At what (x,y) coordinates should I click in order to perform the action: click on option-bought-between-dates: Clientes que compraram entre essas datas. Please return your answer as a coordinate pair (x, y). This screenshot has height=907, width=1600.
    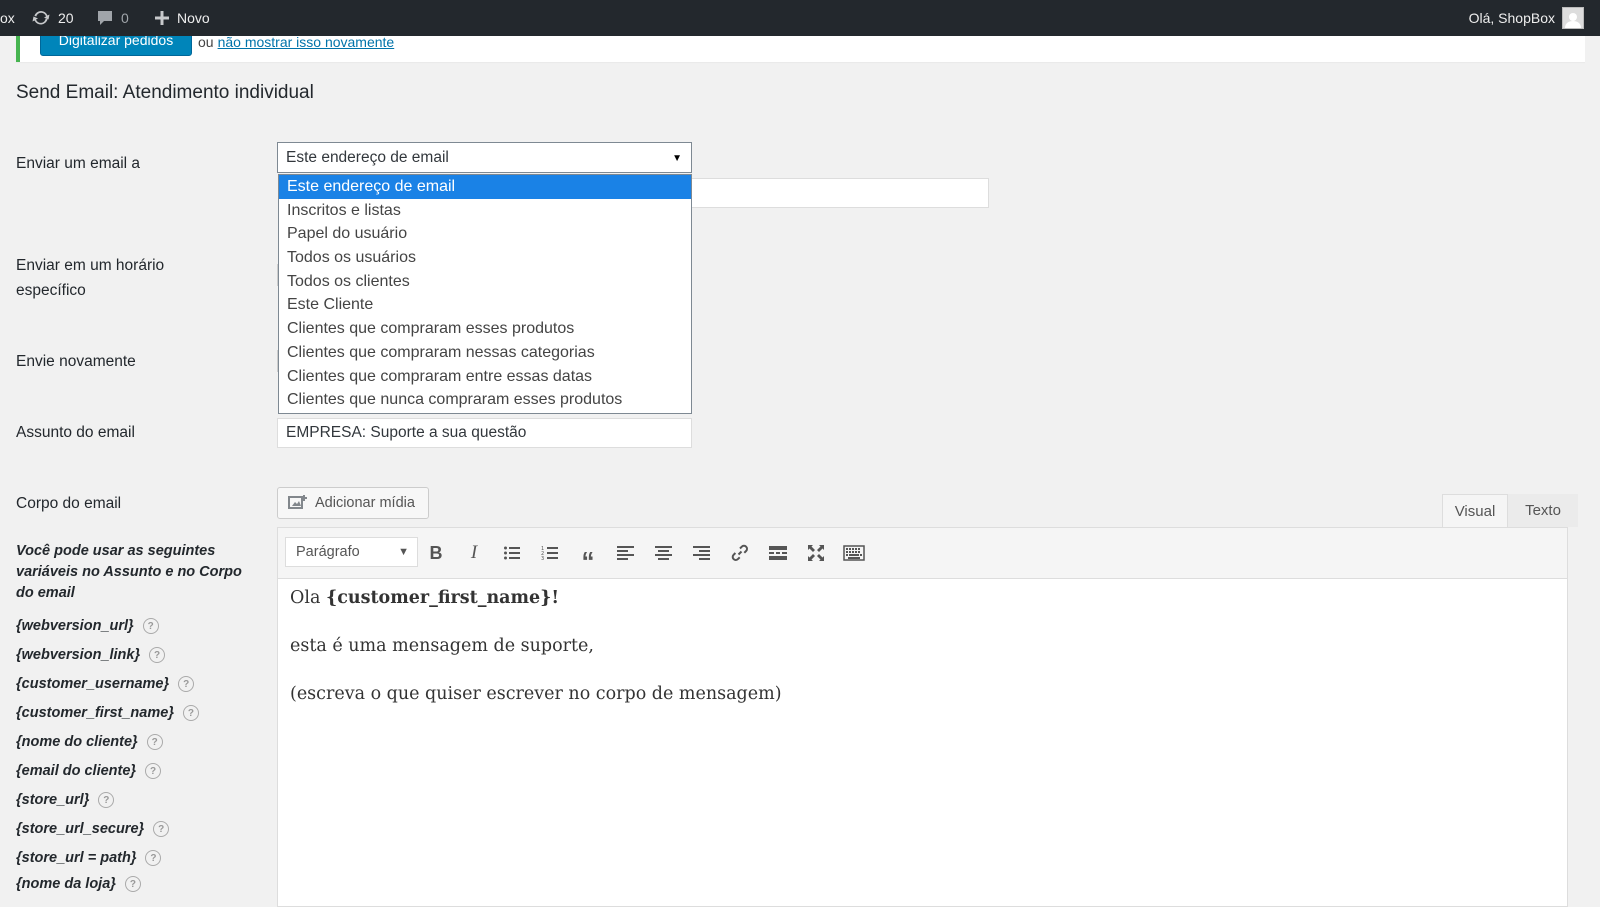
    Looking at the image, I should click on (485, 377).